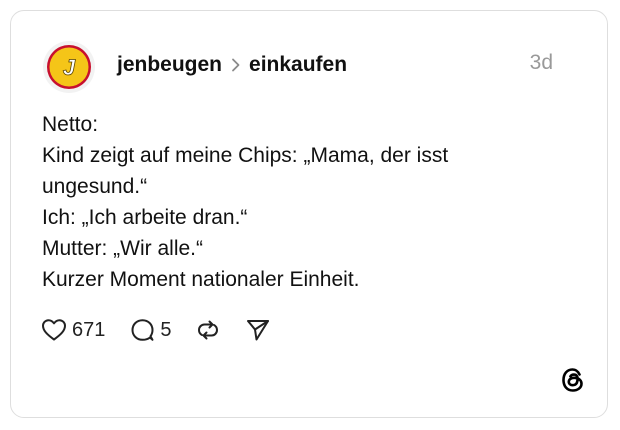  I want to click on post-line: Netto:, so click(70, 124).